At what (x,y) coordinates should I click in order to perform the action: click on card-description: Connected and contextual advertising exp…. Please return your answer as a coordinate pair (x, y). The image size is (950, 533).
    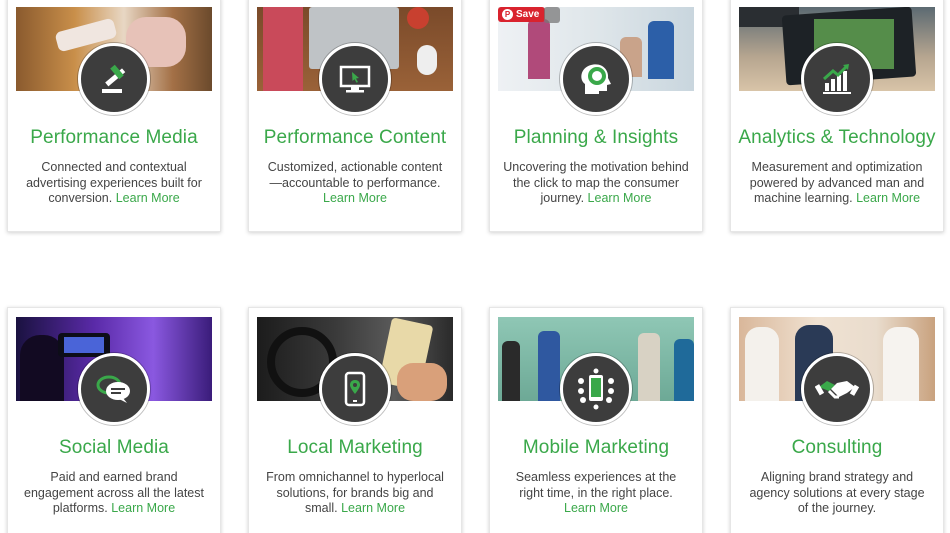
    Looking at the image, I should click on (114, 182).